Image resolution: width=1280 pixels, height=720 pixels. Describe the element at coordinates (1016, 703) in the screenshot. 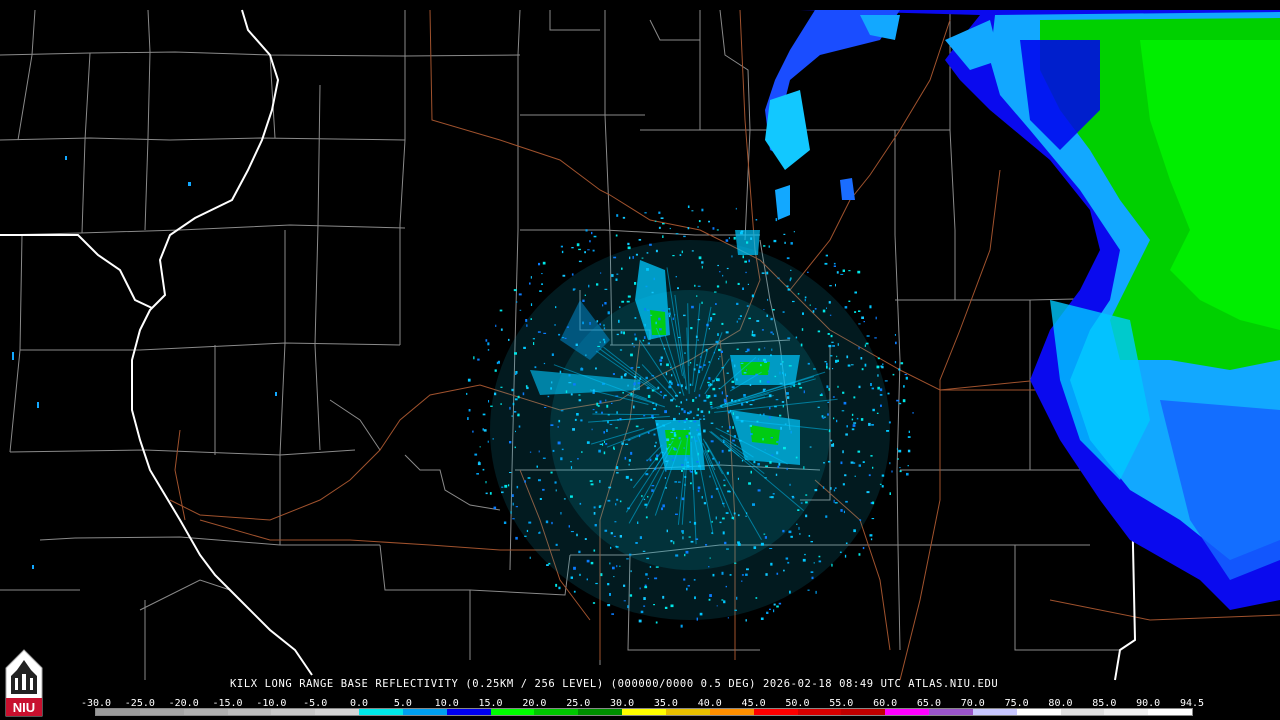

I see `legend-label: 75.0` at that location.